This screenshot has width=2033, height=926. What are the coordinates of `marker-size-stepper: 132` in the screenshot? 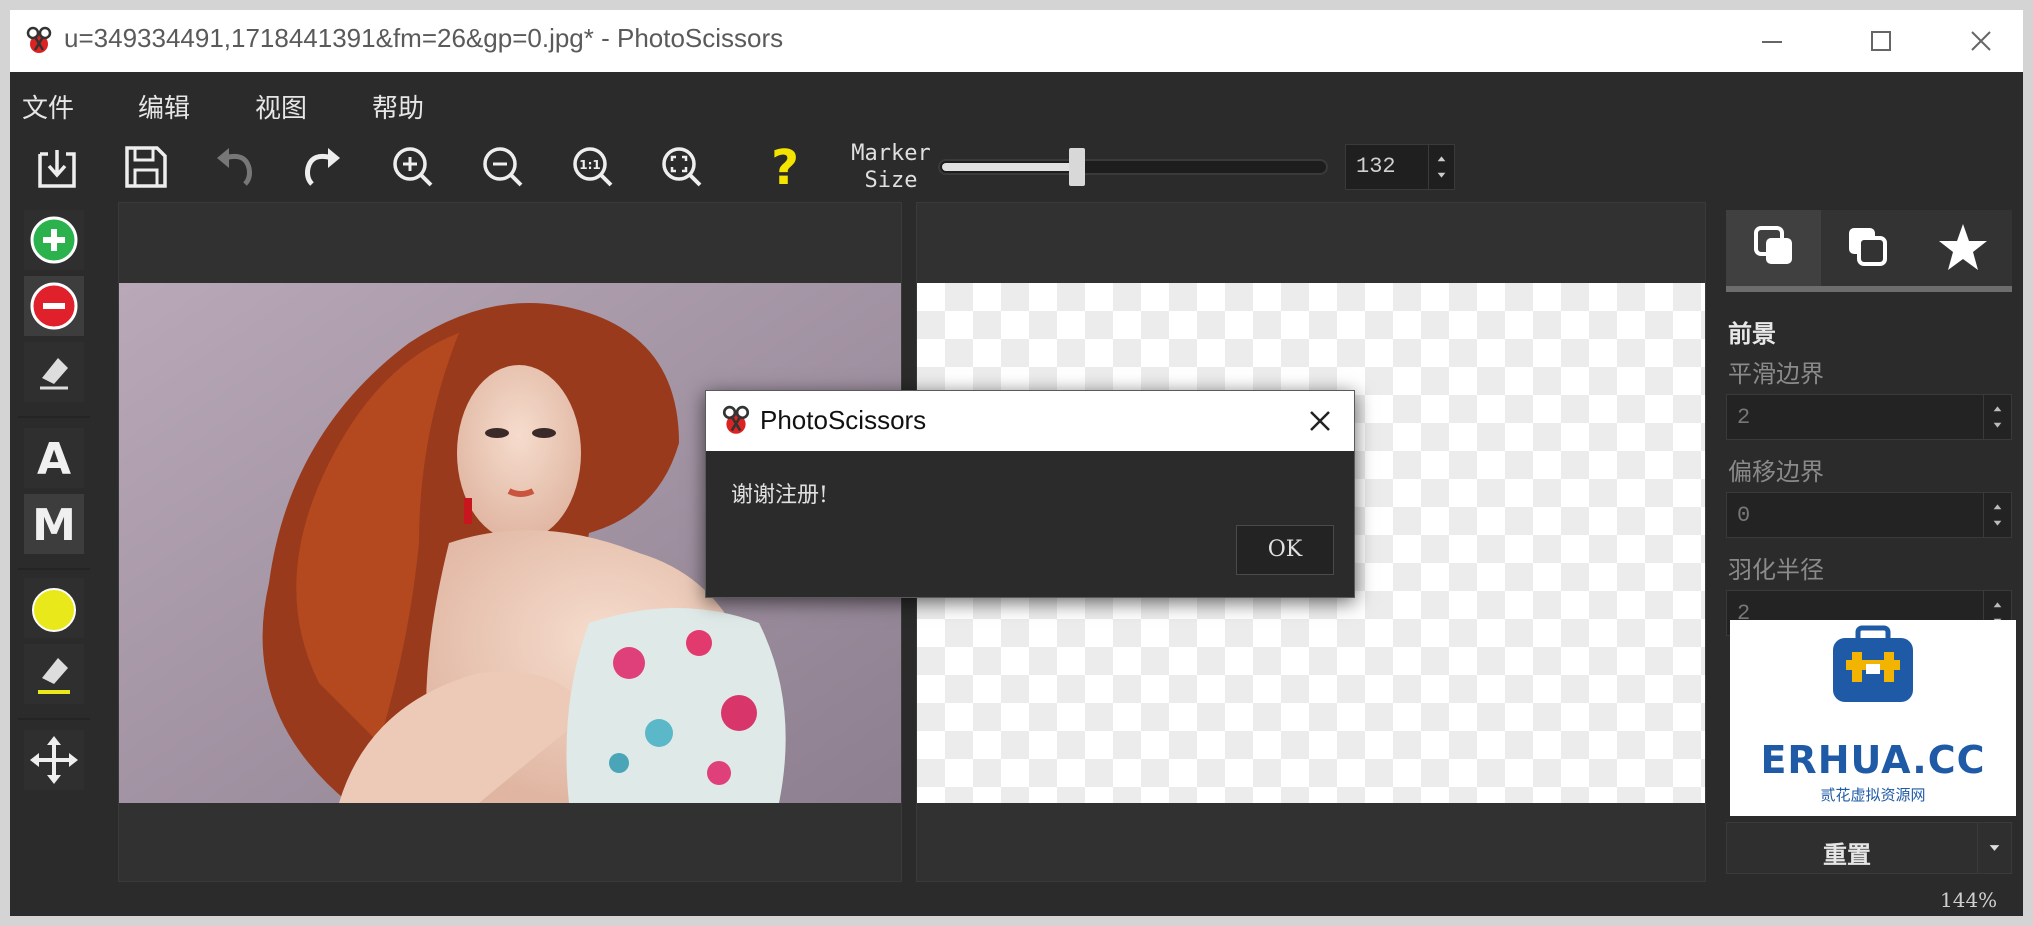 It's located at (1400, 167).